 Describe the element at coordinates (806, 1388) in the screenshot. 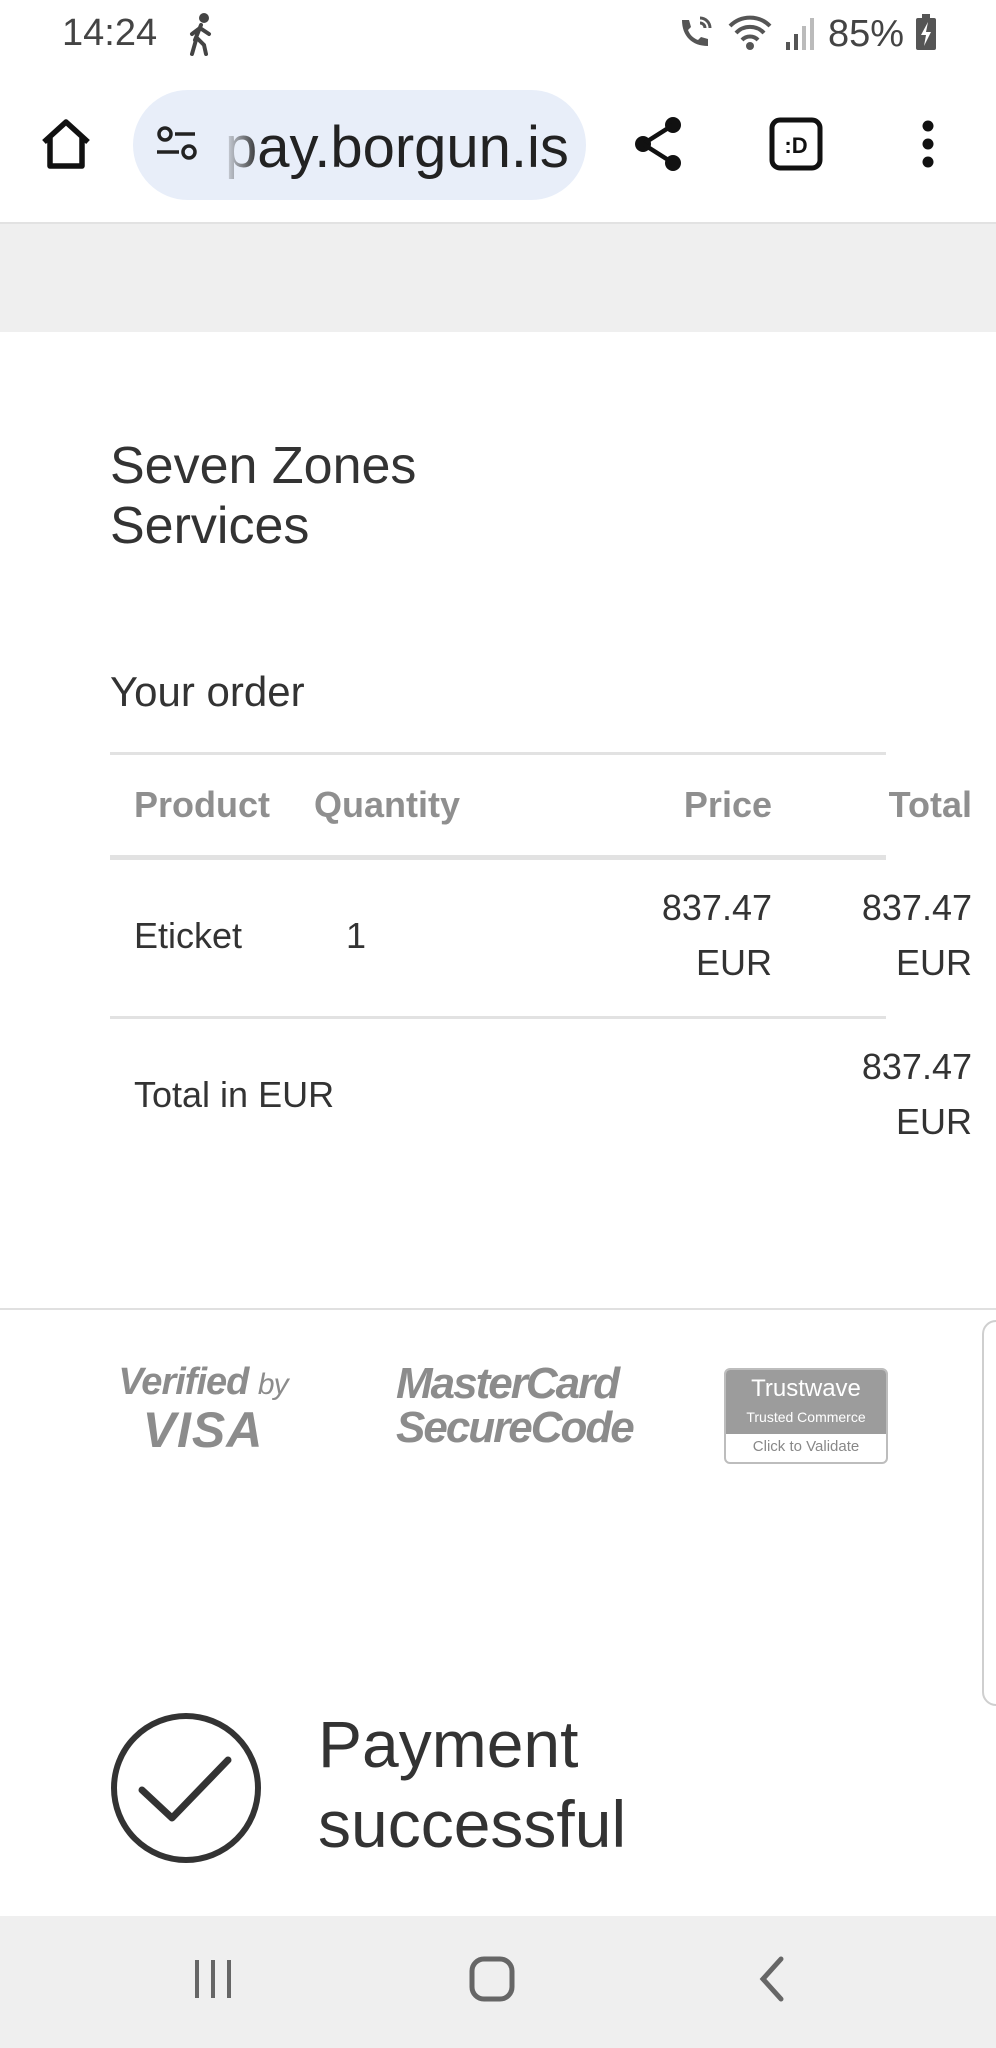

I see `trustwave-name: Trustwave` at that location.